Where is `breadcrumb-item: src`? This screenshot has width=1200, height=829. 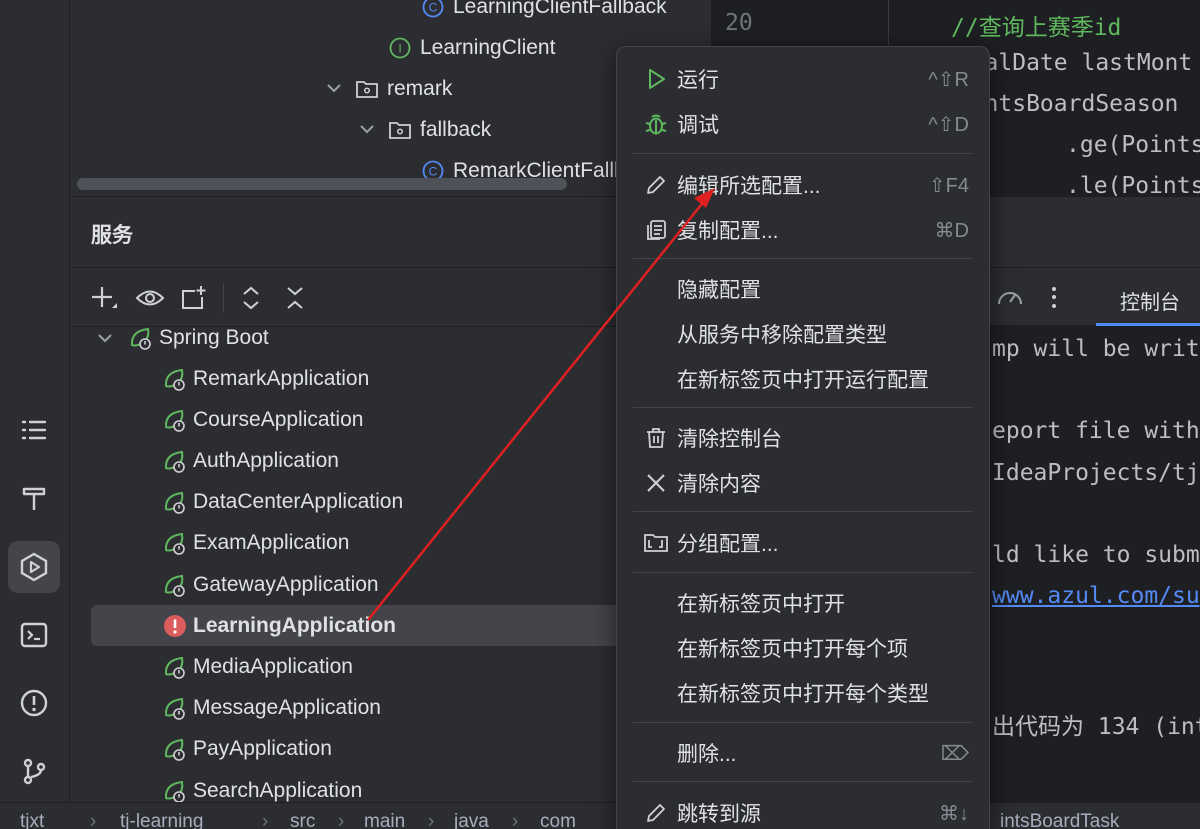 breadcrumb-item: src is located at coordinates (302, 820).